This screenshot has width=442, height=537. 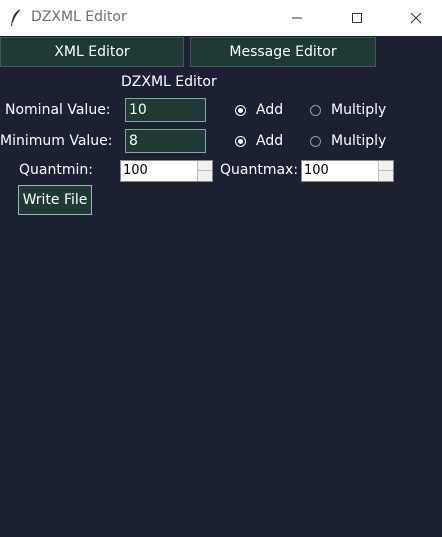 I want to click on write-file-button: Write File, so click(x=55, y=200).